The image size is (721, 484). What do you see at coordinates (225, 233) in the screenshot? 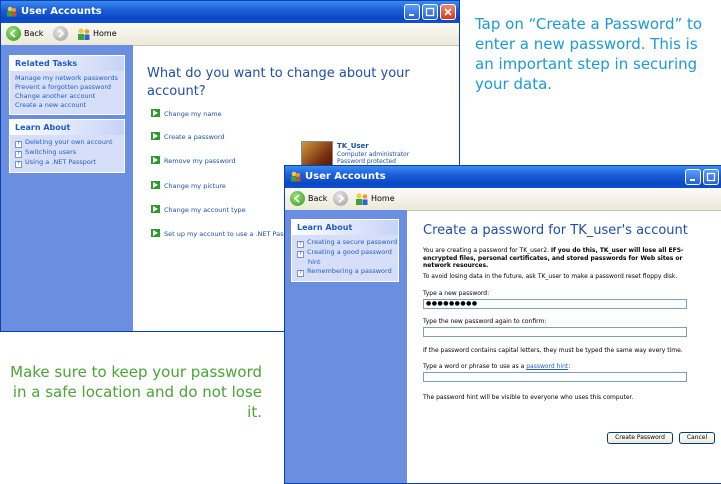
I see `task-net-passport: Set up my account to use a .NET Passport` at bounding box center [225, 233].